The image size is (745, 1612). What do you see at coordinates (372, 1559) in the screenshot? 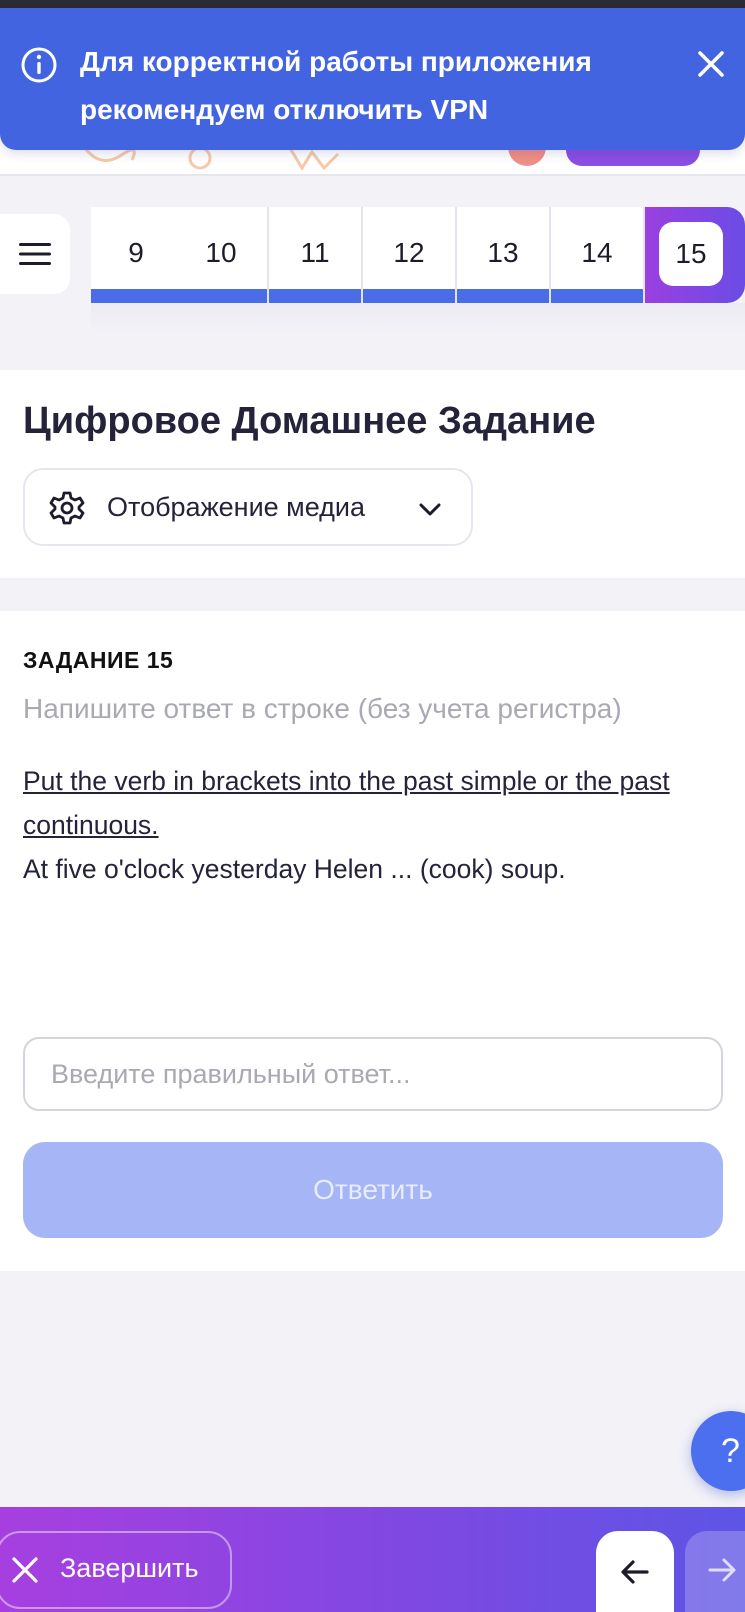
I see `bottom-toolbar: Завершить` at bounding box center [372, 1559].